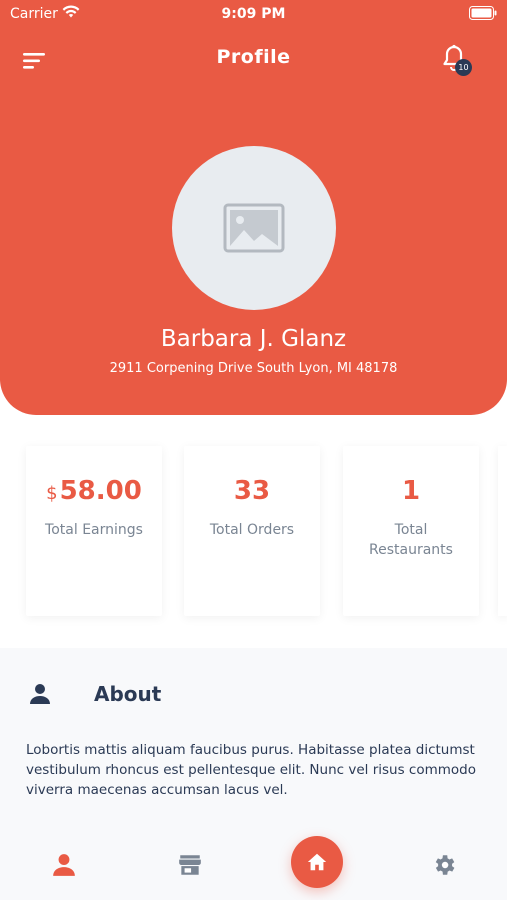  I want to click on stat-card-orders: 33 Total Orders, so click(252, 531).